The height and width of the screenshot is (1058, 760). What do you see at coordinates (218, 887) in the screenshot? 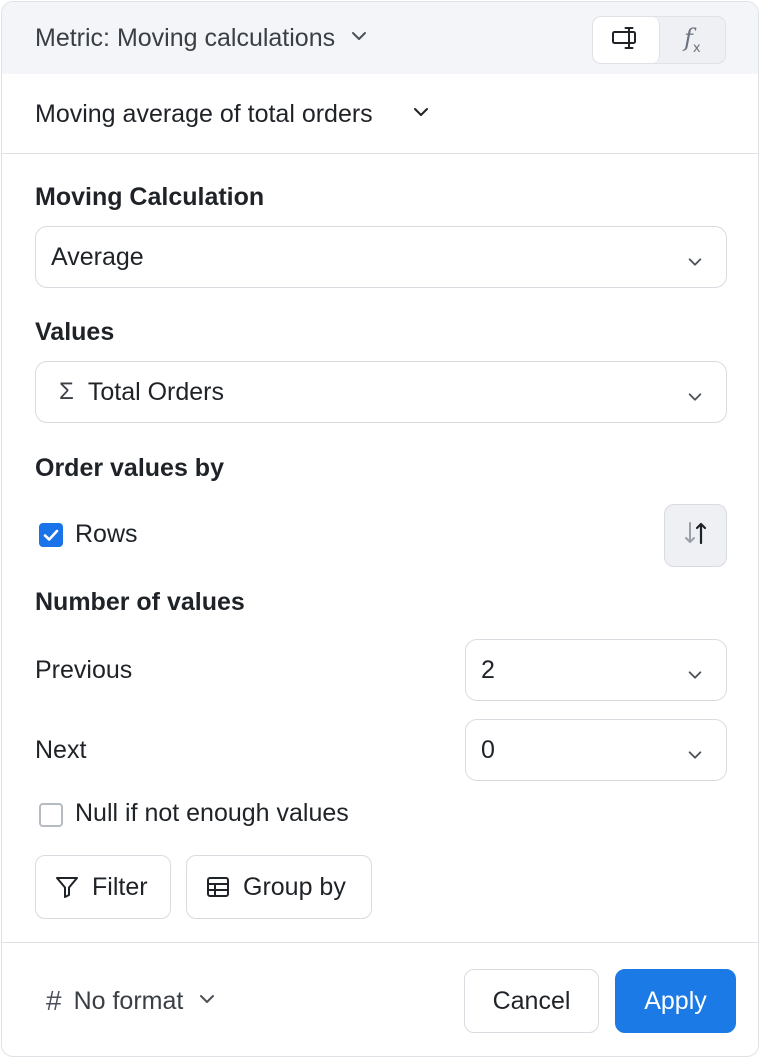
I see `table-icon` at bounding box center [218, 887].